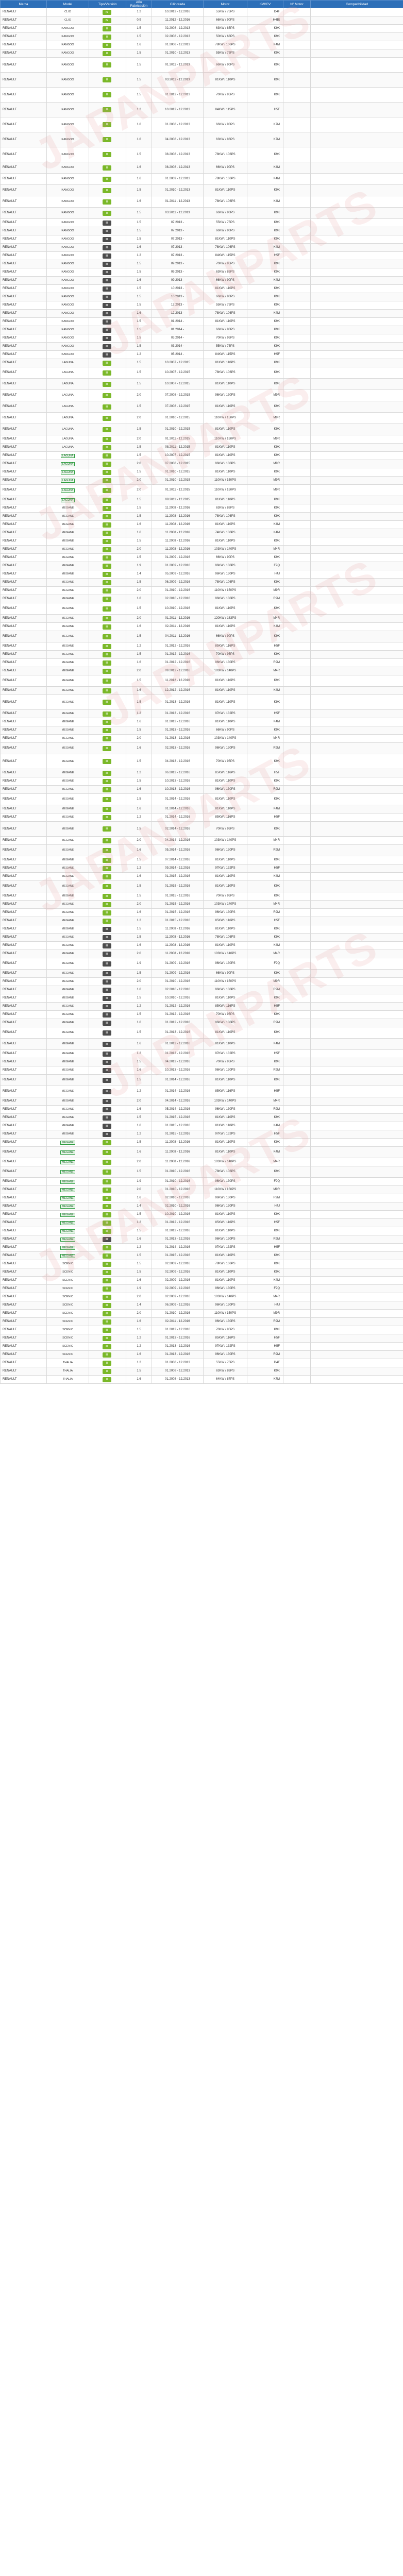 The width and height of the screenshot is (403, 2576). Describe the element at coordinates (139, 1288) in the screenshot. I see `displacement-cell: 1.9` at that location.